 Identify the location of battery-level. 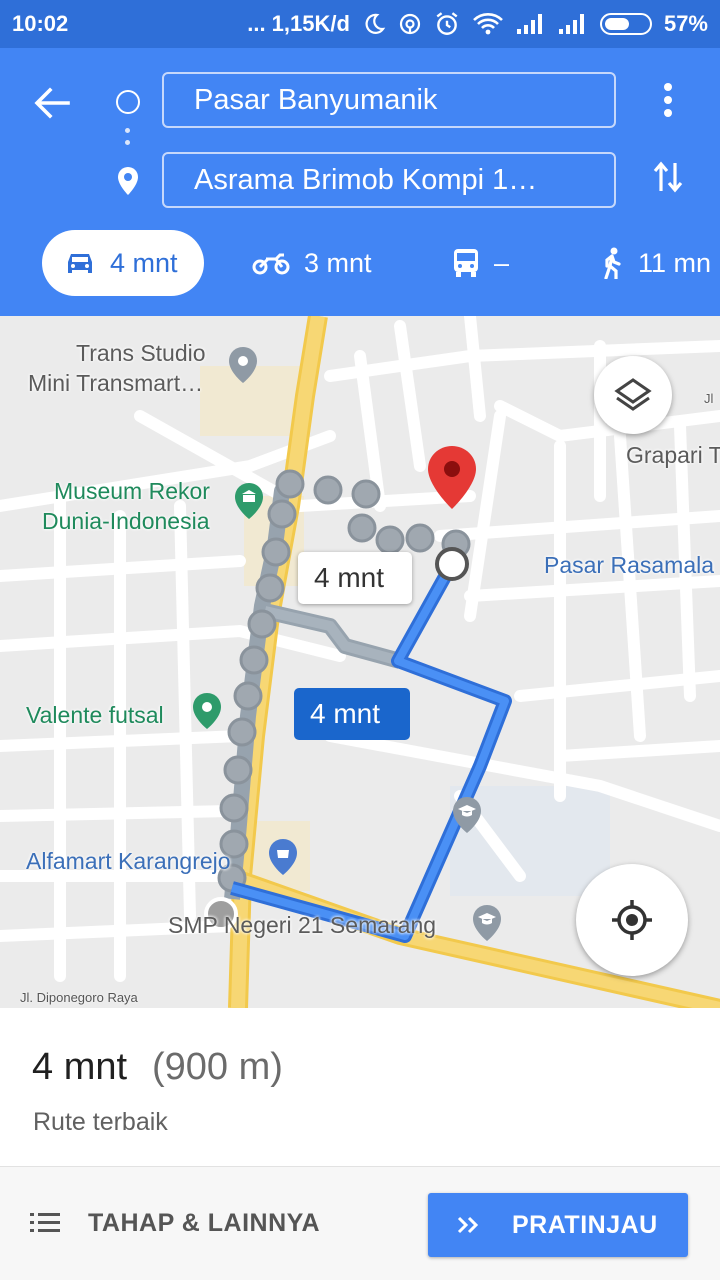
(616, 24).